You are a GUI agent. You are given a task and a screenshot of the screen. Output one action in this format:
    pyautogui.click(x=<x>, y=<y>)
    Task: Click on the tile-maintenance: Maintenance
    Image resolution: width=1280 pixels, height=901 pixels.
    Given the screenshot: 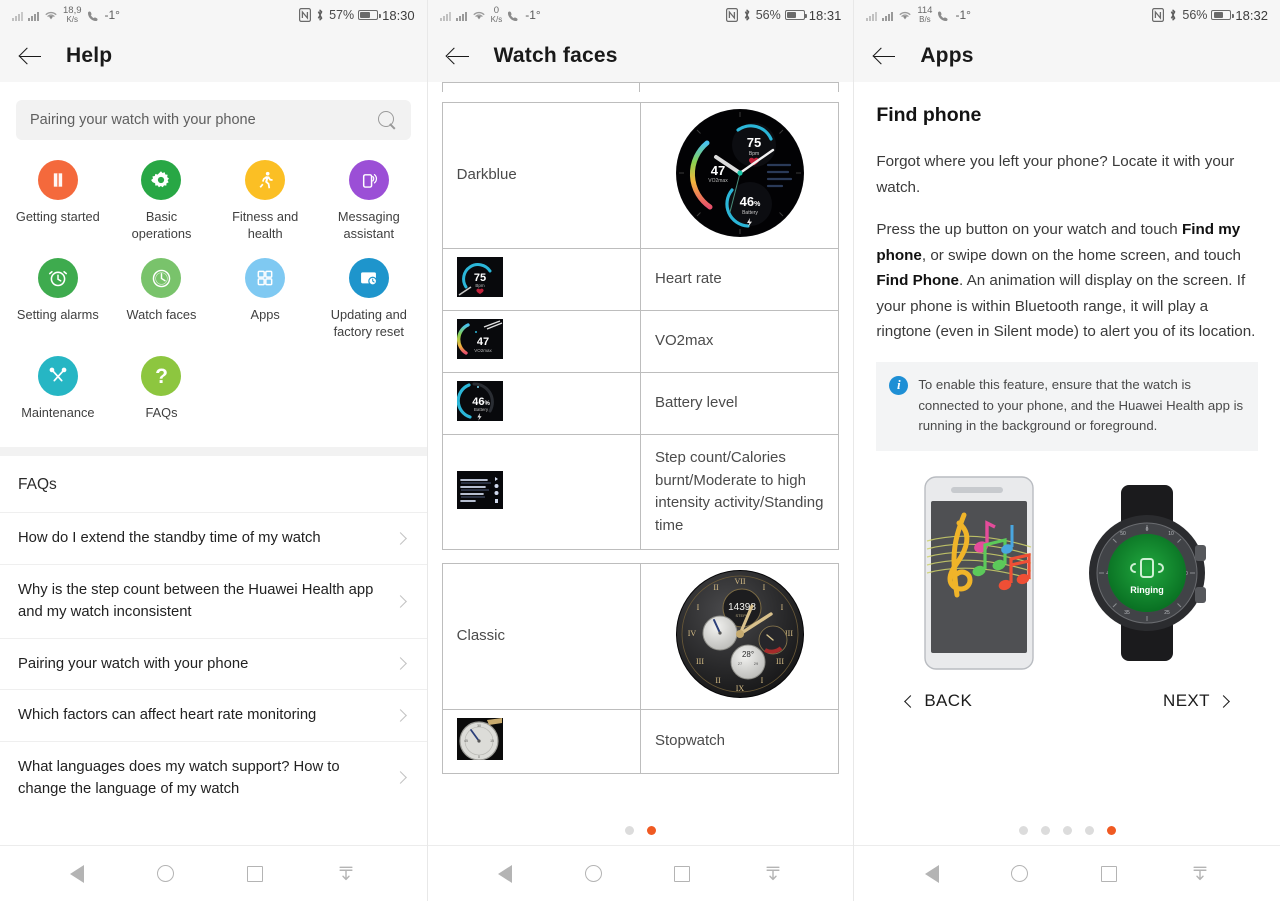 What is the action you would take?
    pyautogui.click(x=58, y=388)
    